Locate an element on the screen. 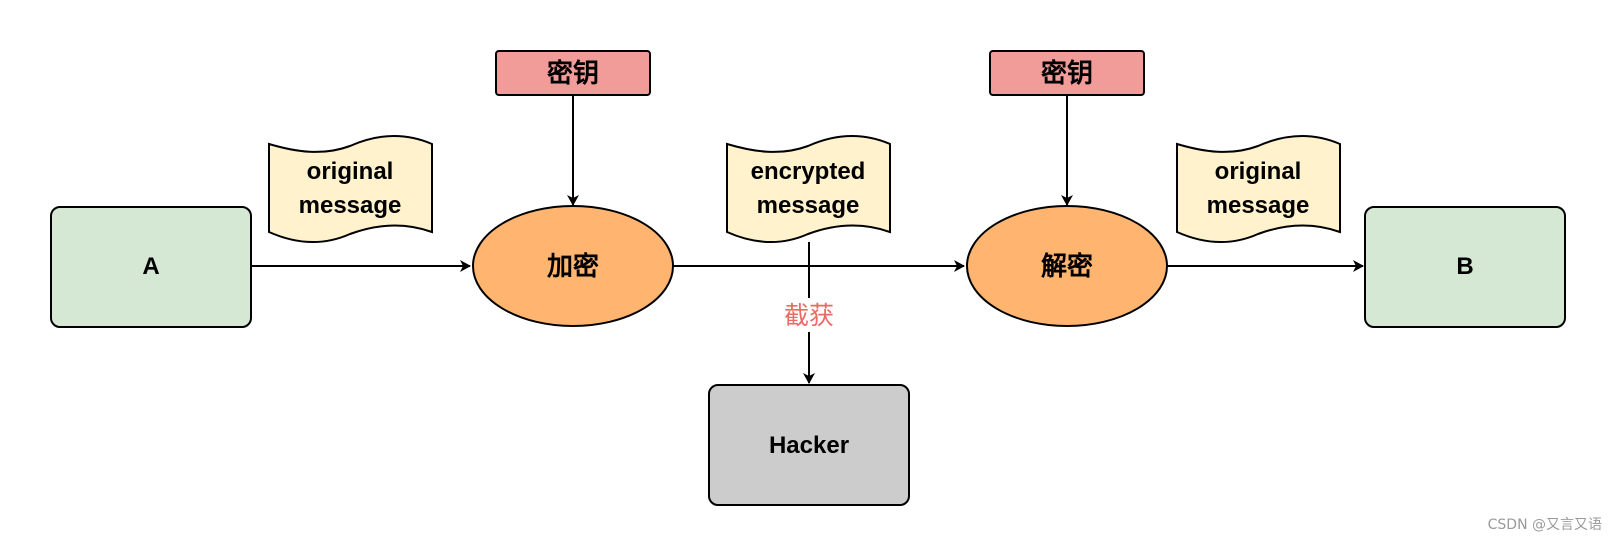 The width and height of the screenshot is (1616, 556). encrypt-process-node: 加密 is located at coordinates (573, 266).